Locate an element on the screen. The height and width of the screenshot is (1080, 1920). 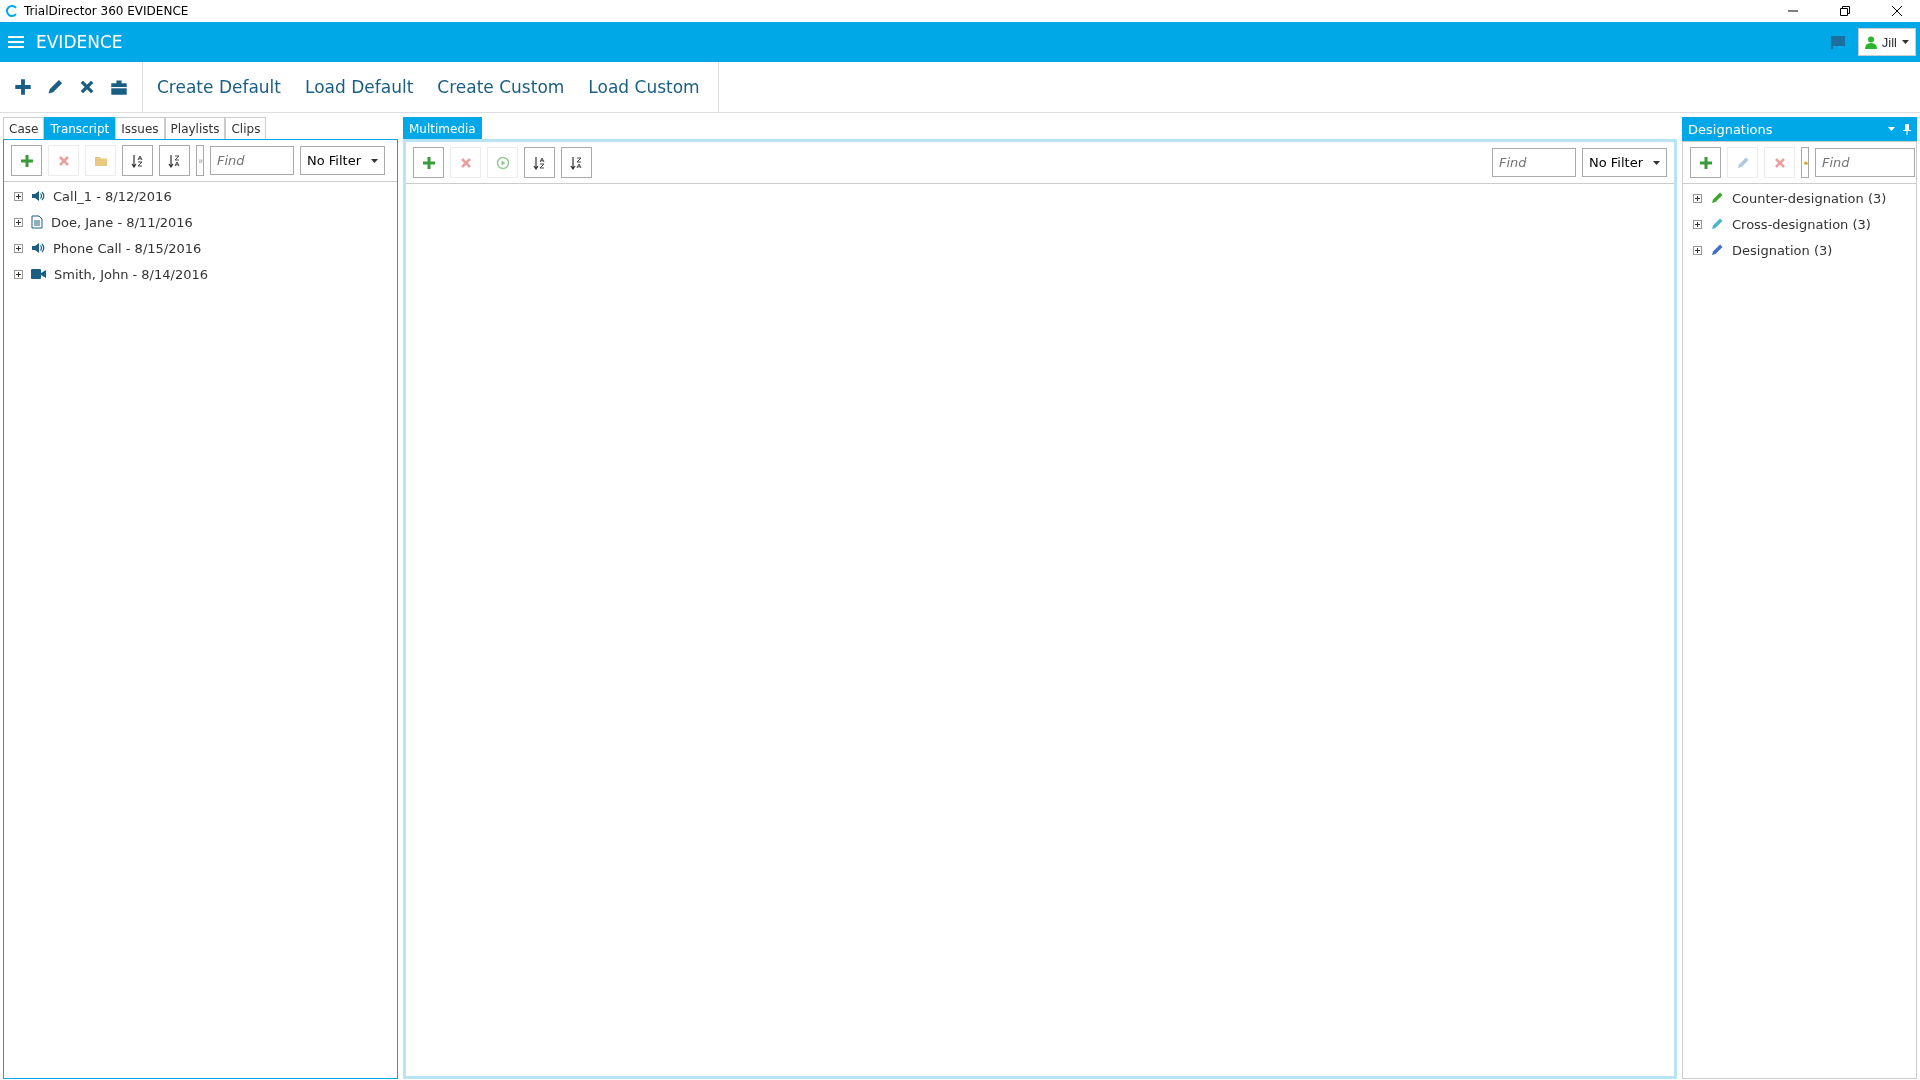
document-icon is located at coordinates (37, 222).